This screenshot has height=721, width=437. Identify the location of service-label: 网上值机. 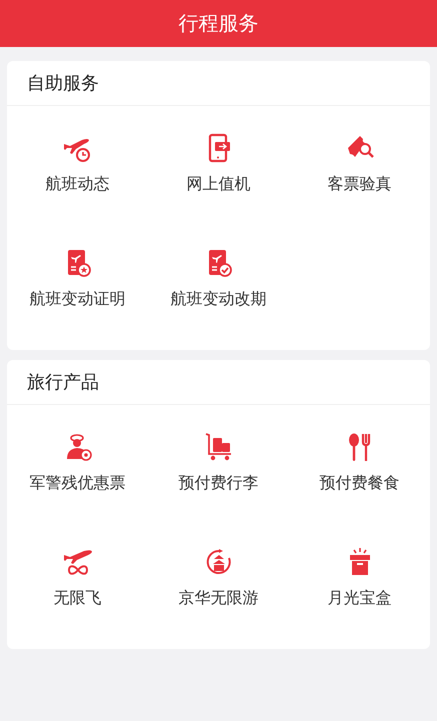
(218, 184).